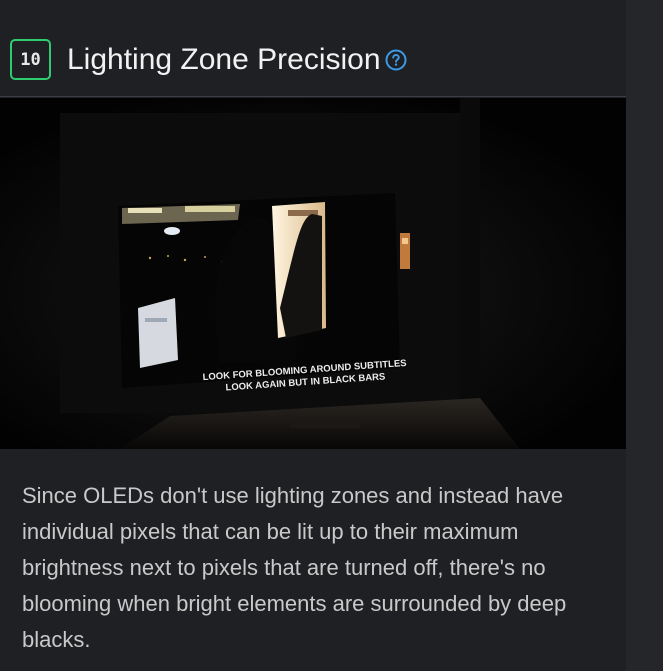 The image size is (663, 671). I want to click on score-badge: 10, so click(30, 59).